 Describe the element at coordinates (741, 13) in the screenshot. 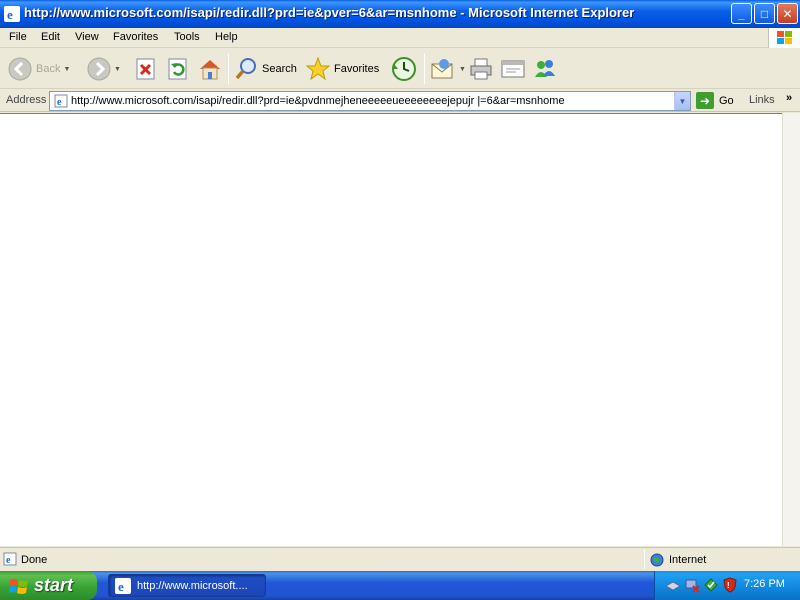

I see `minimize-button: _` at that location.